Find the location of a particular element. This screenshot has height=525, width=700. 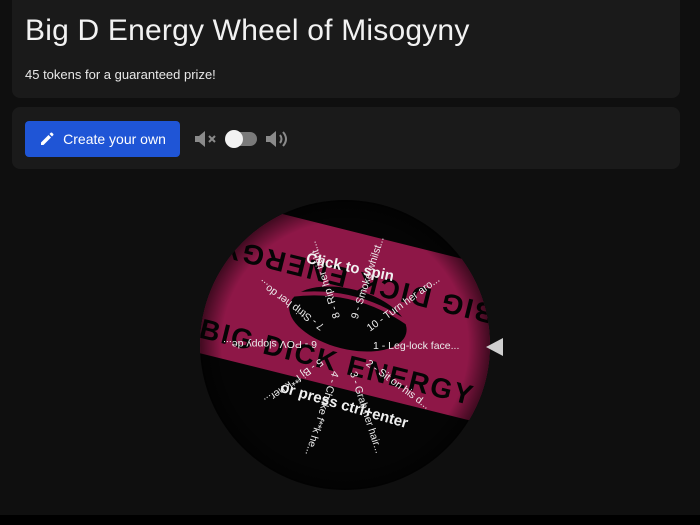

volume-mute-icon is located at coordinates (207, 139).